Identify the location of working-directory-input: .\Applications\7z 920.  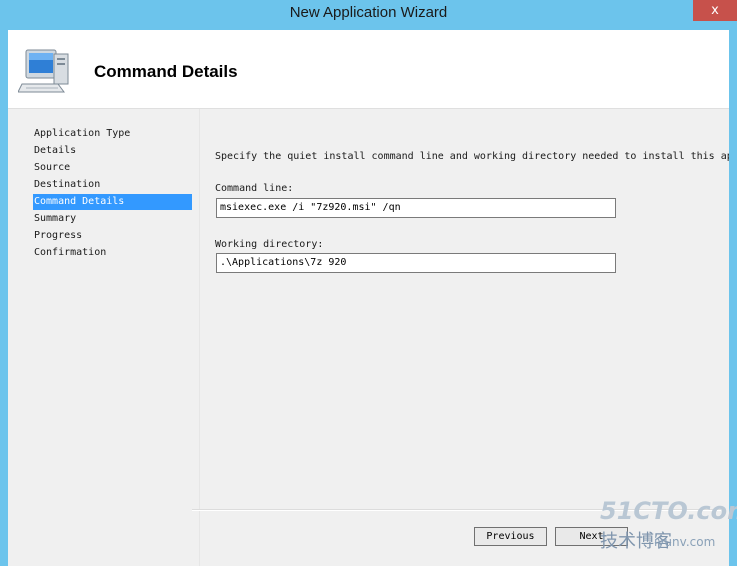
(416, 263).